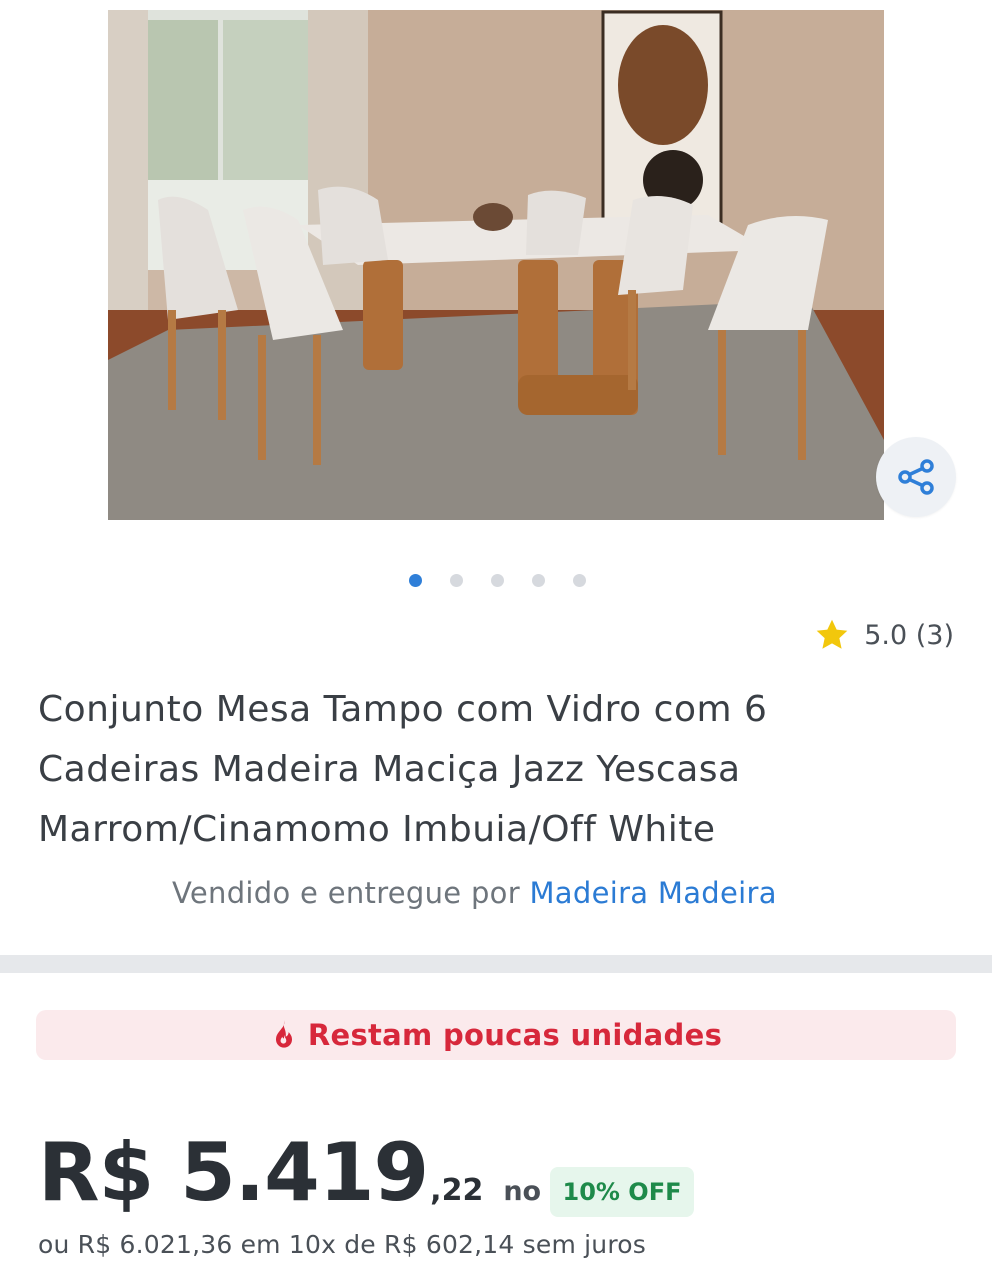 The height and width of the screenshot is (1280, 992). What do you see at coordinates (652, 893) in the screenshot?
I see `seller-link: Madeira Madeira` at bounding box center [652, 893].